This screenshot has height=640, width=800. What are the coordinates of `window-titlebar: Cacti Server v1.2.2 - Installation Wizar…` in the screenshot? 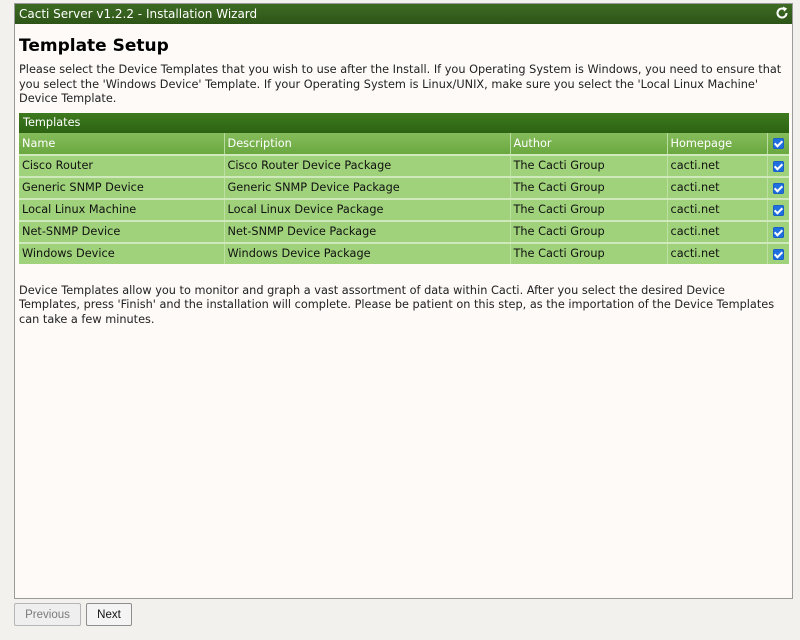 It's located at (403, 14).